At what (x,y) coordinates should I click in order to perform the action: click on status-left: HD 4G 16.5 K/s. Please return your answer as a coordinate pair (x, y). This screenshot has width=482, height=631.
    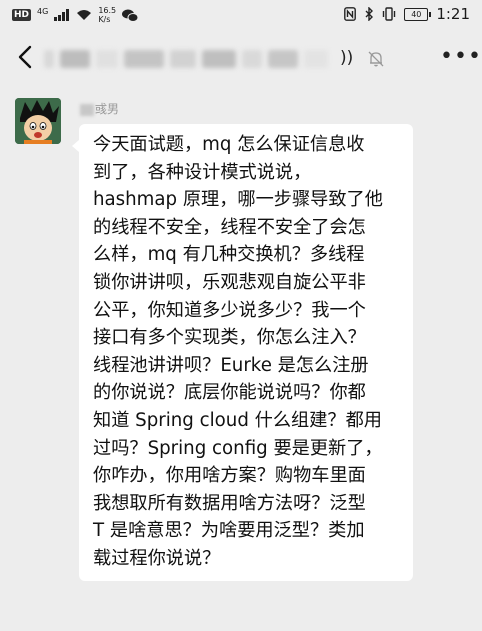
    Looking at the image, I should click on (75, 15).